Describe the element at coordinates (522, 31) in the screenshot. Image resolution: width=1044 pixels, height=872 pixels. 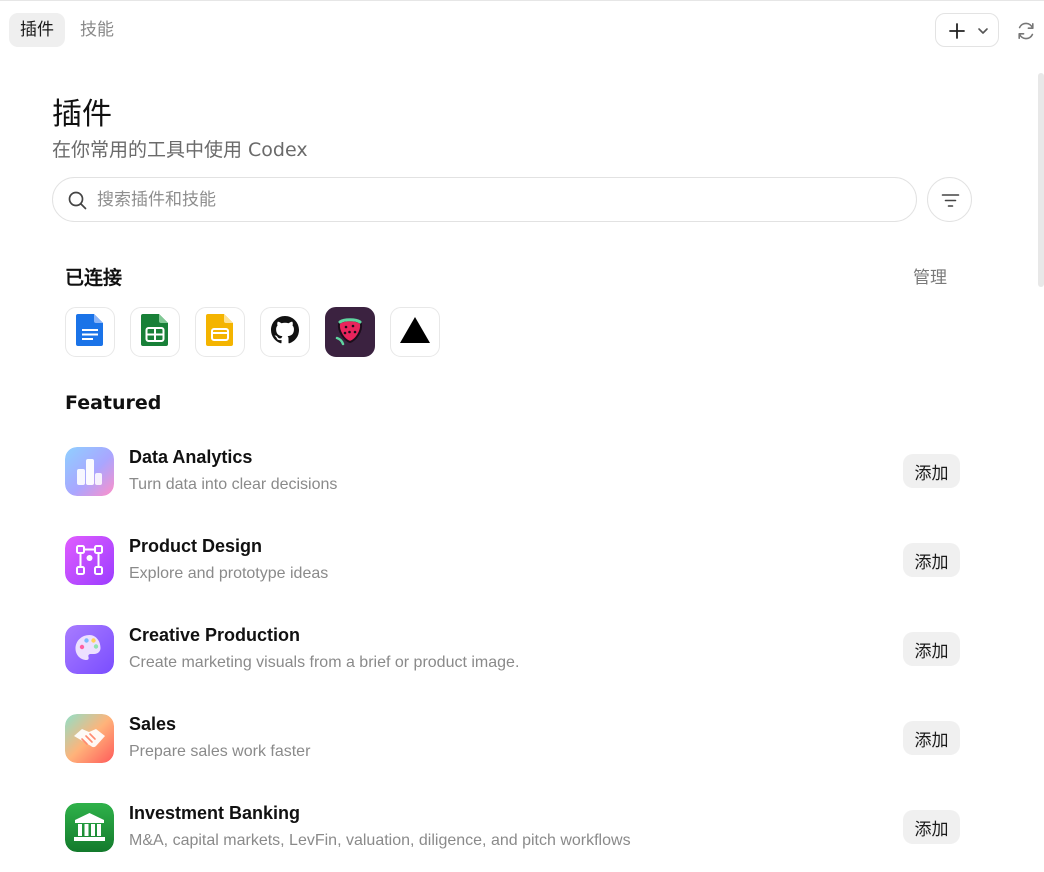
I see `tab-bar: 插件 技能` at that location.